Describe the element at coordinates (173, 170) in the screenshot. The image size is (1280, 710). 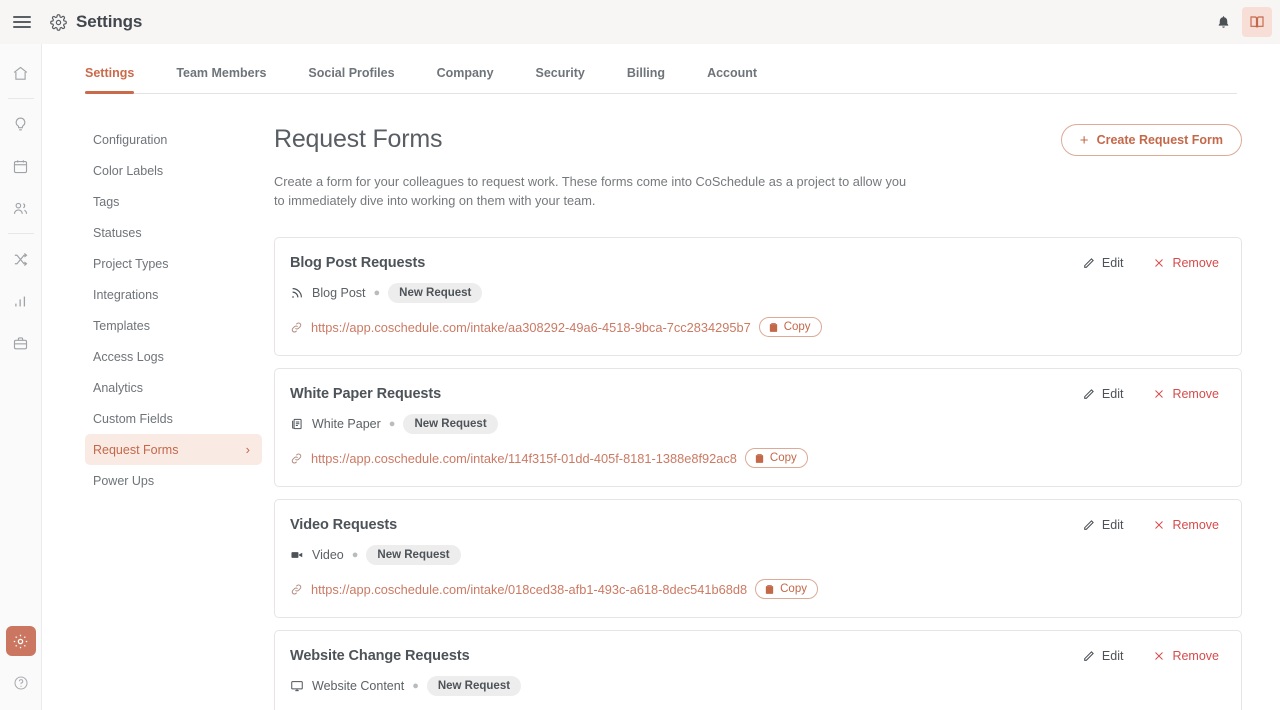
I see `sidenav-item-color-labels: Color Labels` at that location.